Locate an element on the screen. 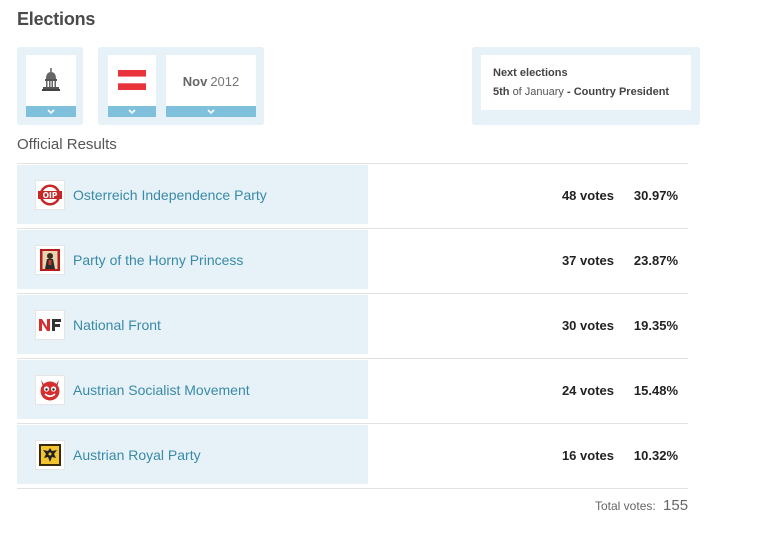 The width and height of the screenshot is (761, 555). oip-logo-icon: OIP is located at coordinates (50, 195).